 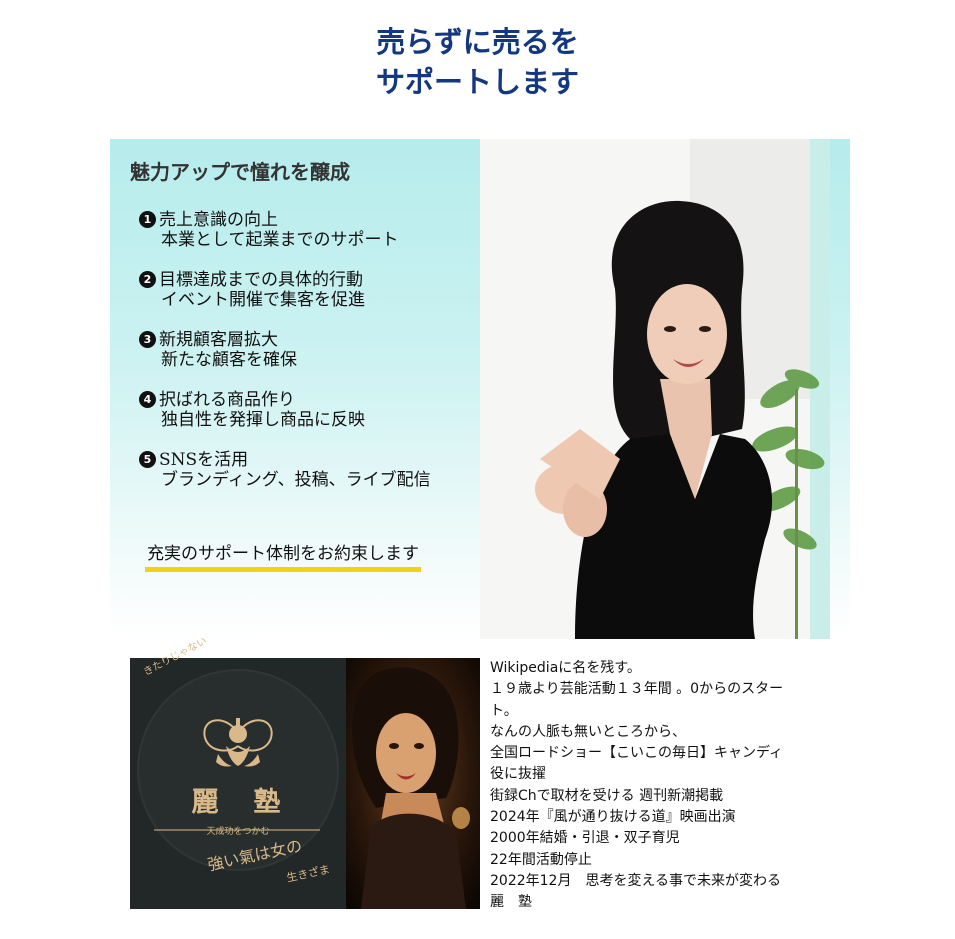 I want to click on bio-line: １９歳より芸能活動１３年間 。0からのスター, so click(x=637, y=689).